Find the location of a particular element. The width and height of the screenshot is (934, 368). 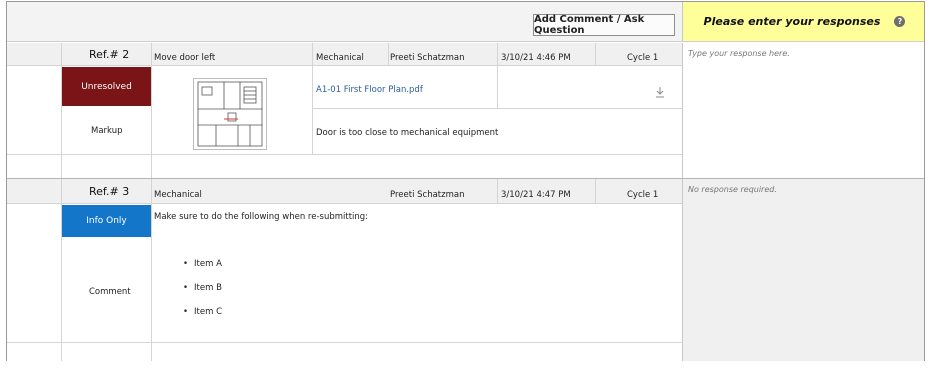

response-note: No response required. is located at coordinates (732, 189).